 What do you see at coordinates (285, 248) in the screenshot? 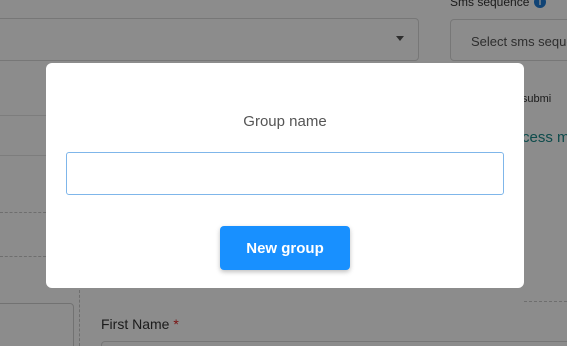
I see `new-group-button: New group` at bounding box center [285, 248].